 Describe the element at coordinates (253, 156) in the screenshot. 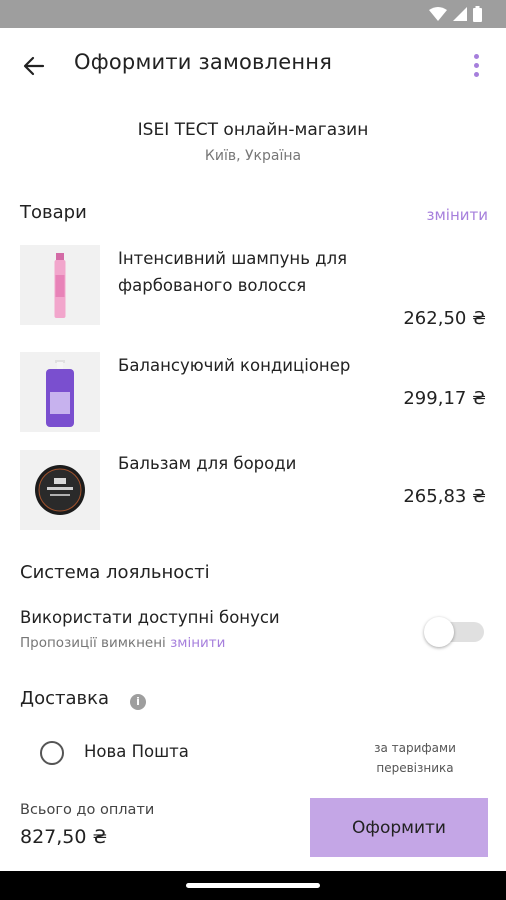

I see `store-city: Київ, Україна` at that location.